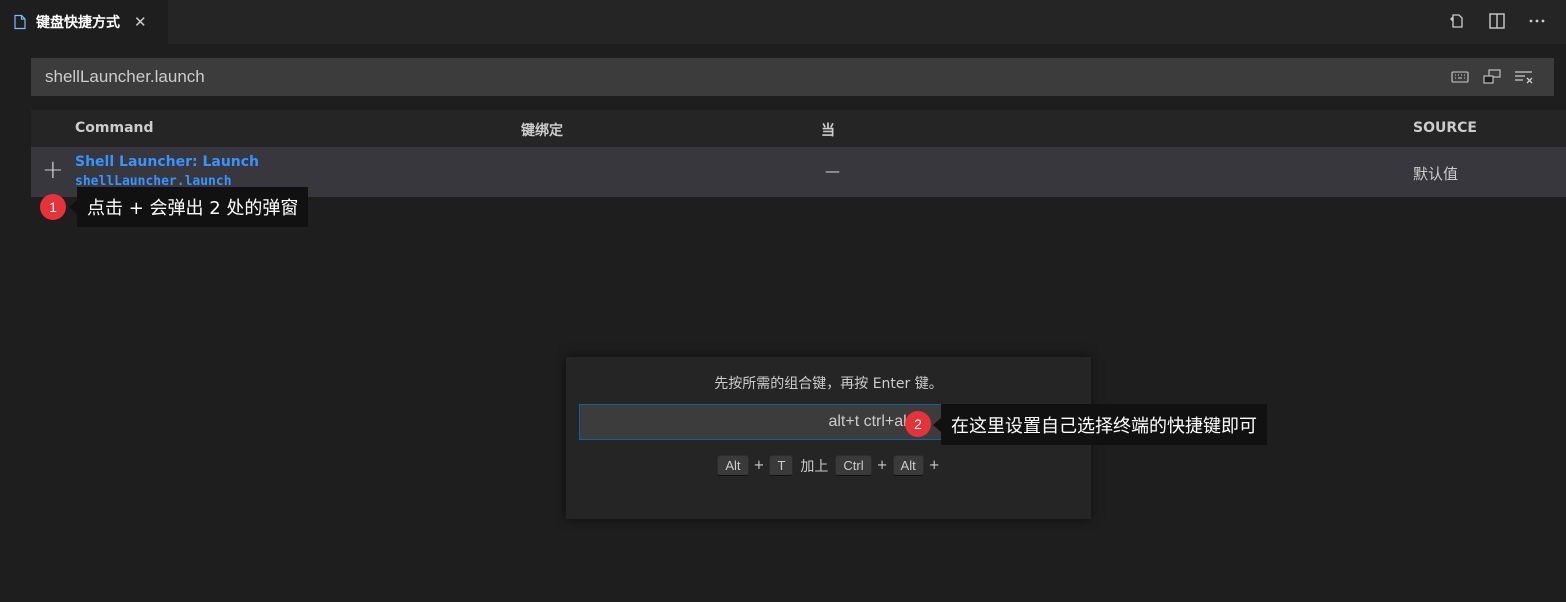 The width and height of the screenshot is (1566, 602). Describe the element at coordinates (53, 170) in the screenshot. I see `add-keybinding-button: +` at that location.